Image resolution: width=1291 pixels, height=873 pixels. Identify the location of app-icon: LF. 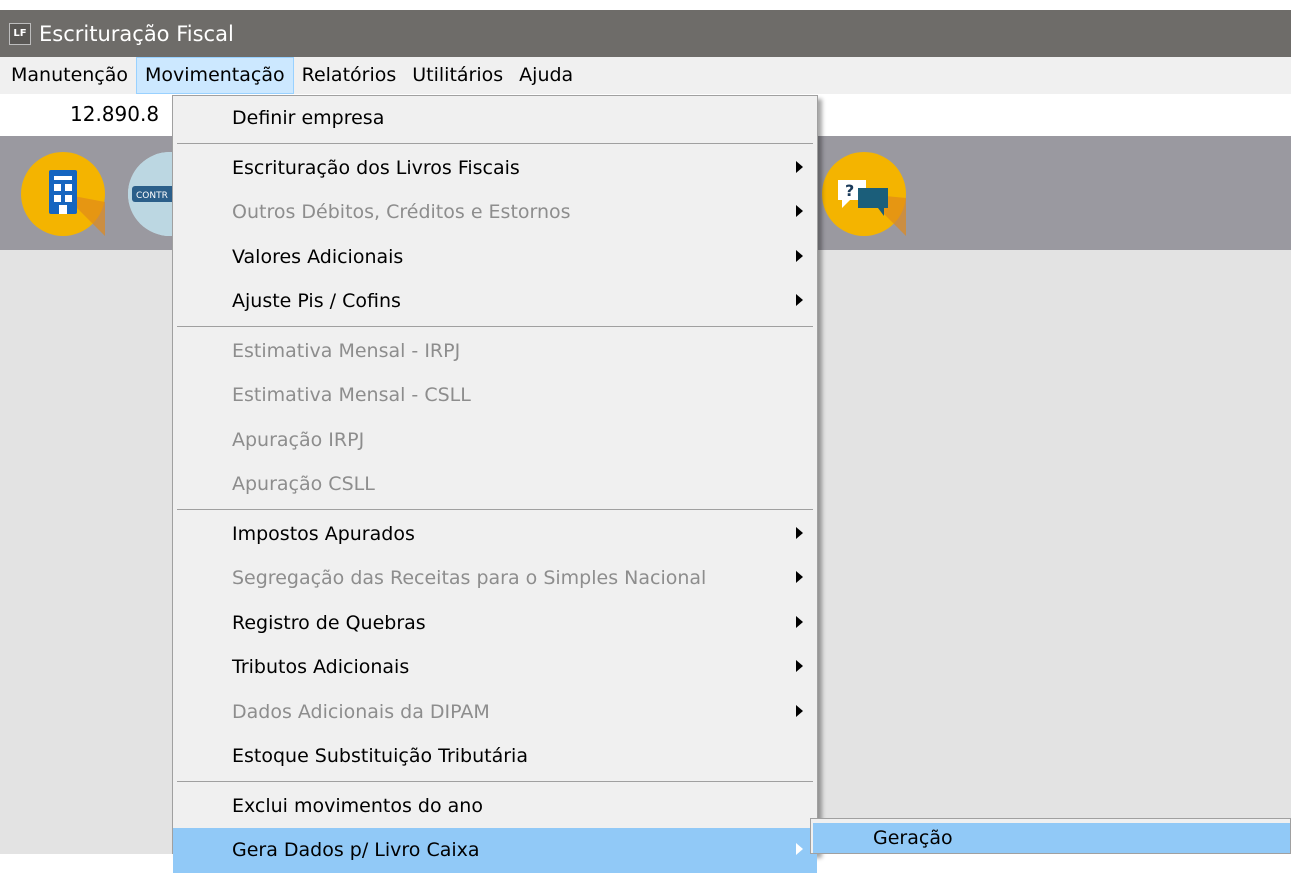
(20, 33).